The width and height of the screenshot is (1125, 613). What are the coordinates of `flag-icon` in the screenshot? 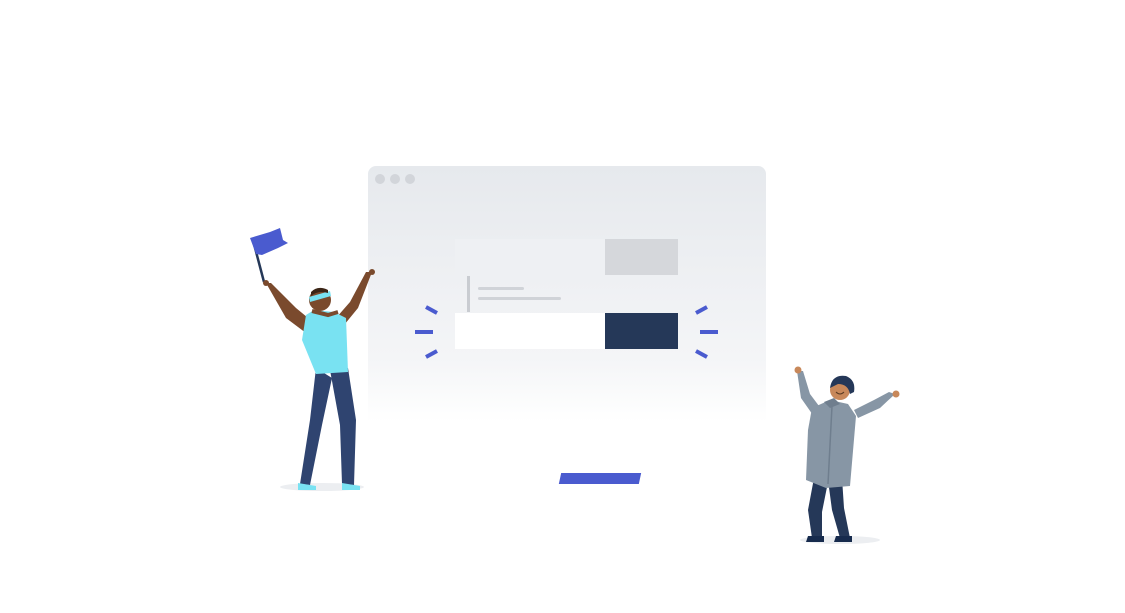 It's located at (269, 241).